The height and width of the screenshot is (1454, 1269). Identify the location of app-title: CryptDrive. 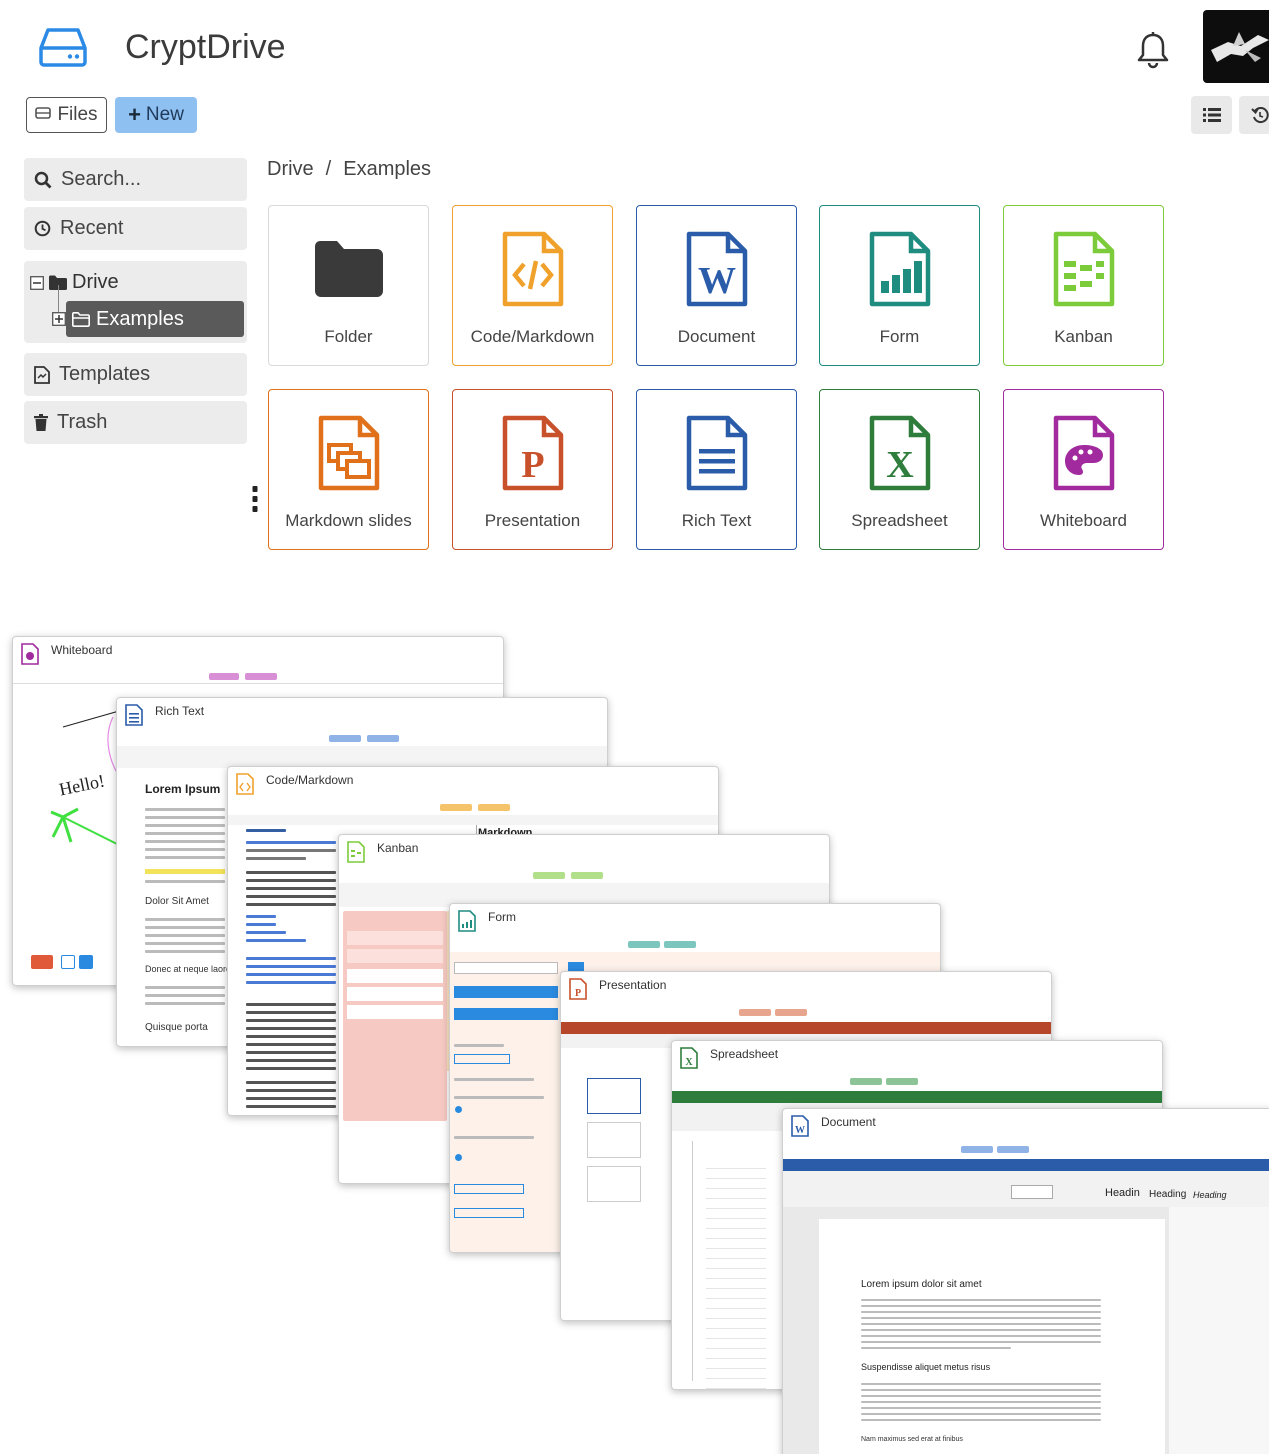
(205, 47).